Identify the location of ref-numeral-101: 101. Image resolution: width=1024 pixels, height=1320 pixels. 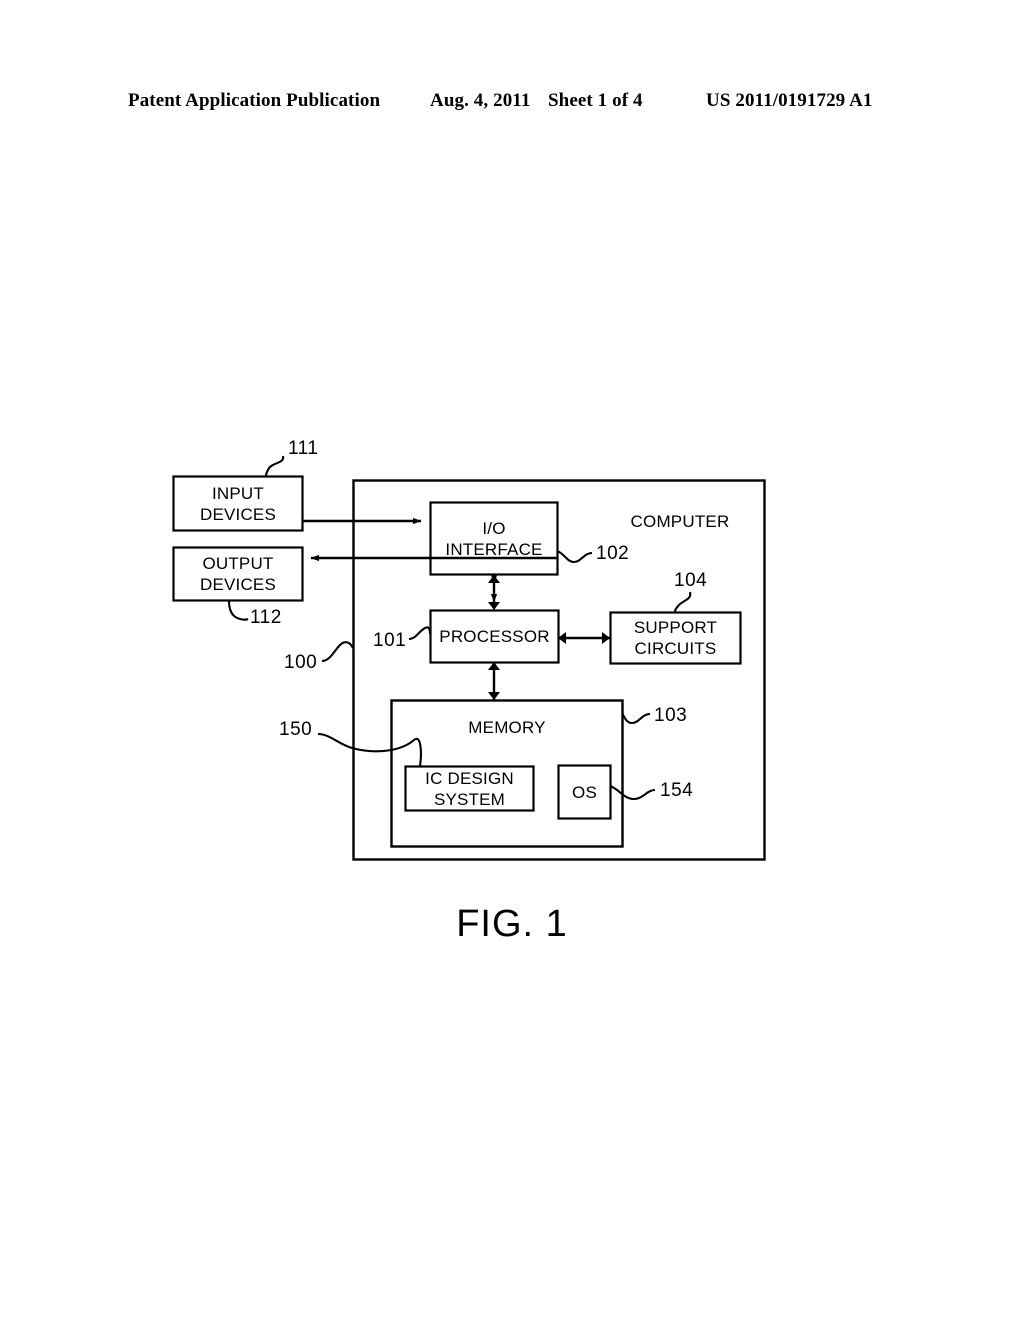
(390, 640).